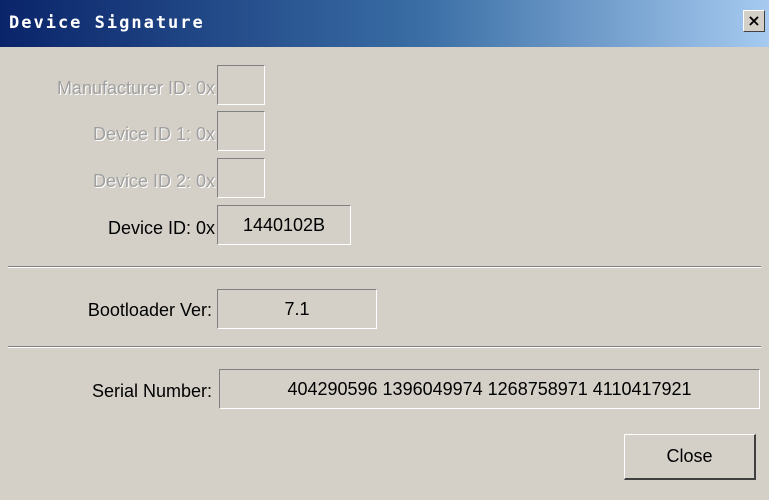  What do you see at coordinates (754, 21) in the screenshot?
I see `close-icon: ×` at bounding box center [754, 21].